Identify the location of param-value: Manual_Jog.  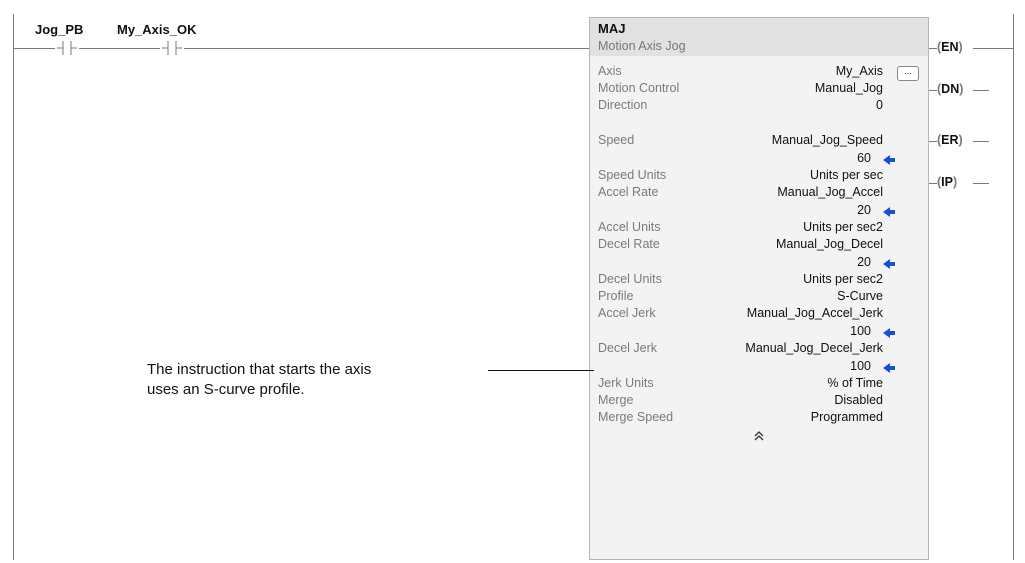
(849, 88).